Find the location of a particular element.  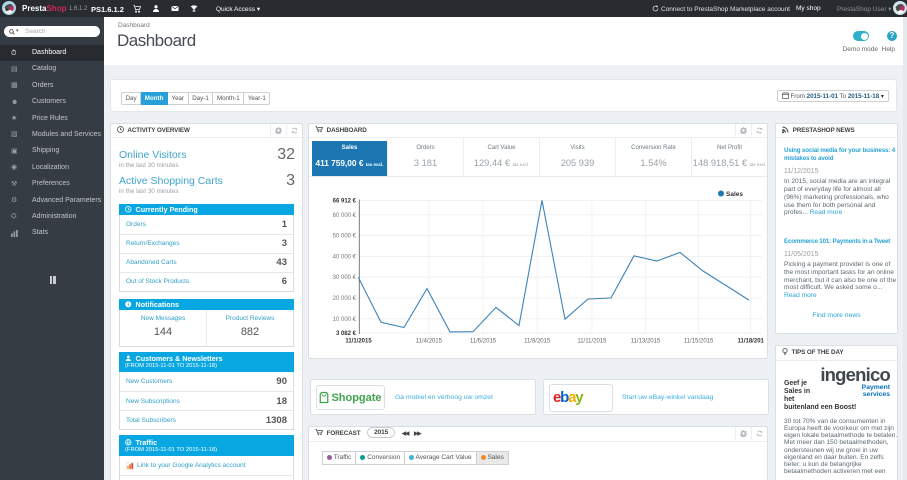

svg-text: 3 082 € is located at coordinates (346, 334).